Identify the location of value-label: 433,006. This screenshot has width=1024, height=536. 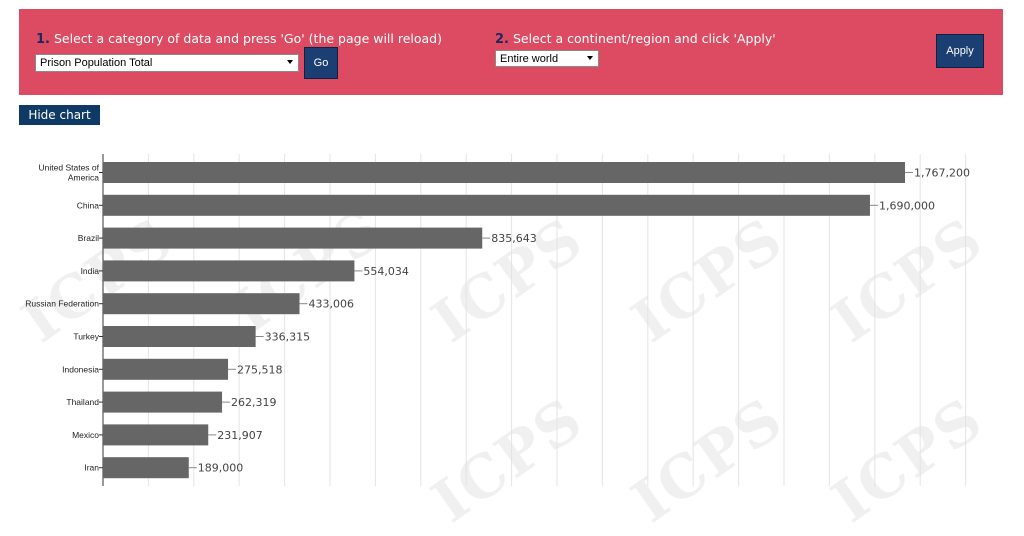
(332, 304).